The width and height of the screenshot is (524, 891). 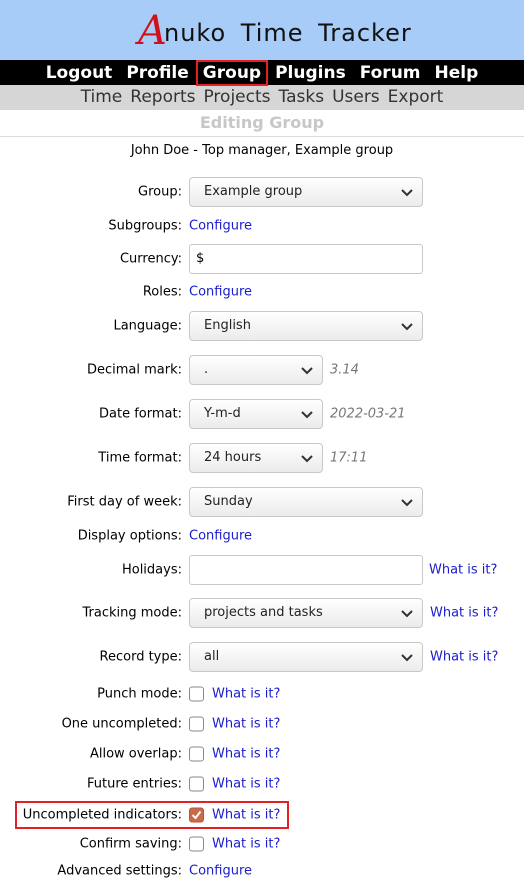 What do you see at coordinates (368, 414) in the screenshot?
I see `date-format-example: 2022-03-21` at bounding box center [368, 414].